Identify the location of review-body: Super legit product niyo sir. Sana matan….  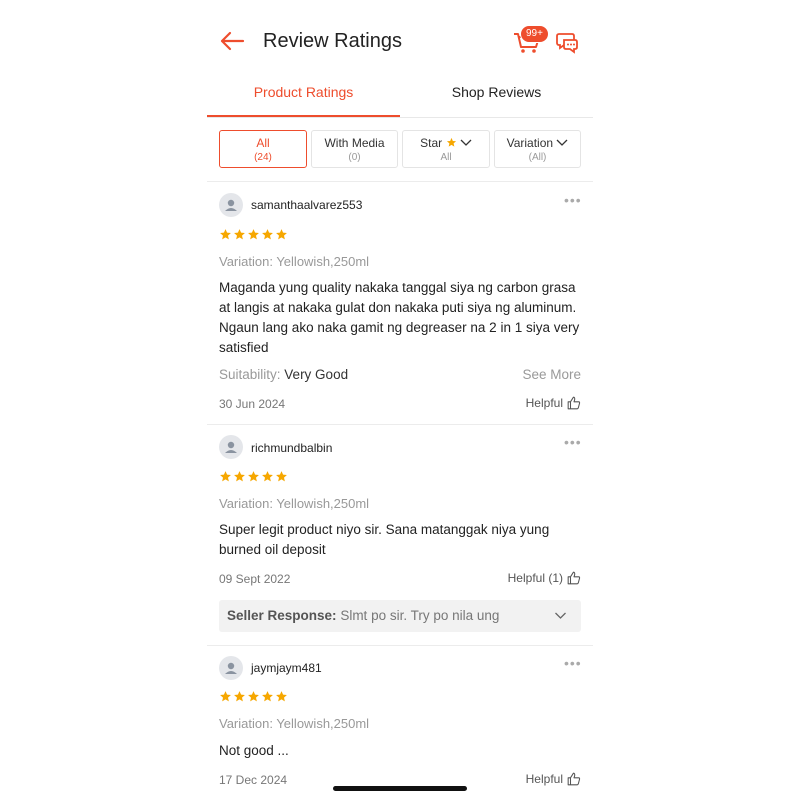
(384, 539).